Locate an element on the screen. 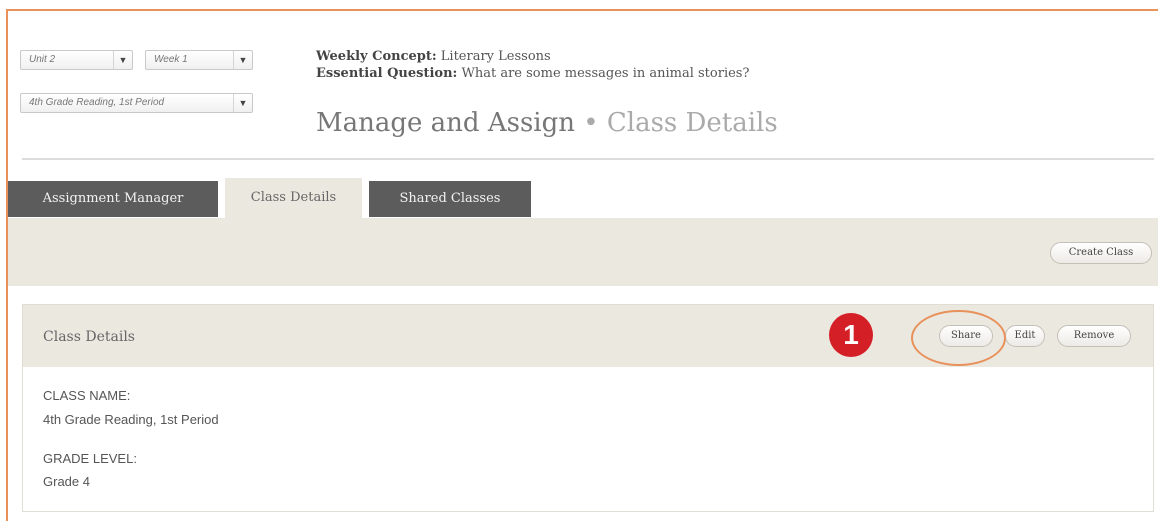  class-select: 4th Grade Reading, 1st Period ▼ is located at coordinates (136, 103).